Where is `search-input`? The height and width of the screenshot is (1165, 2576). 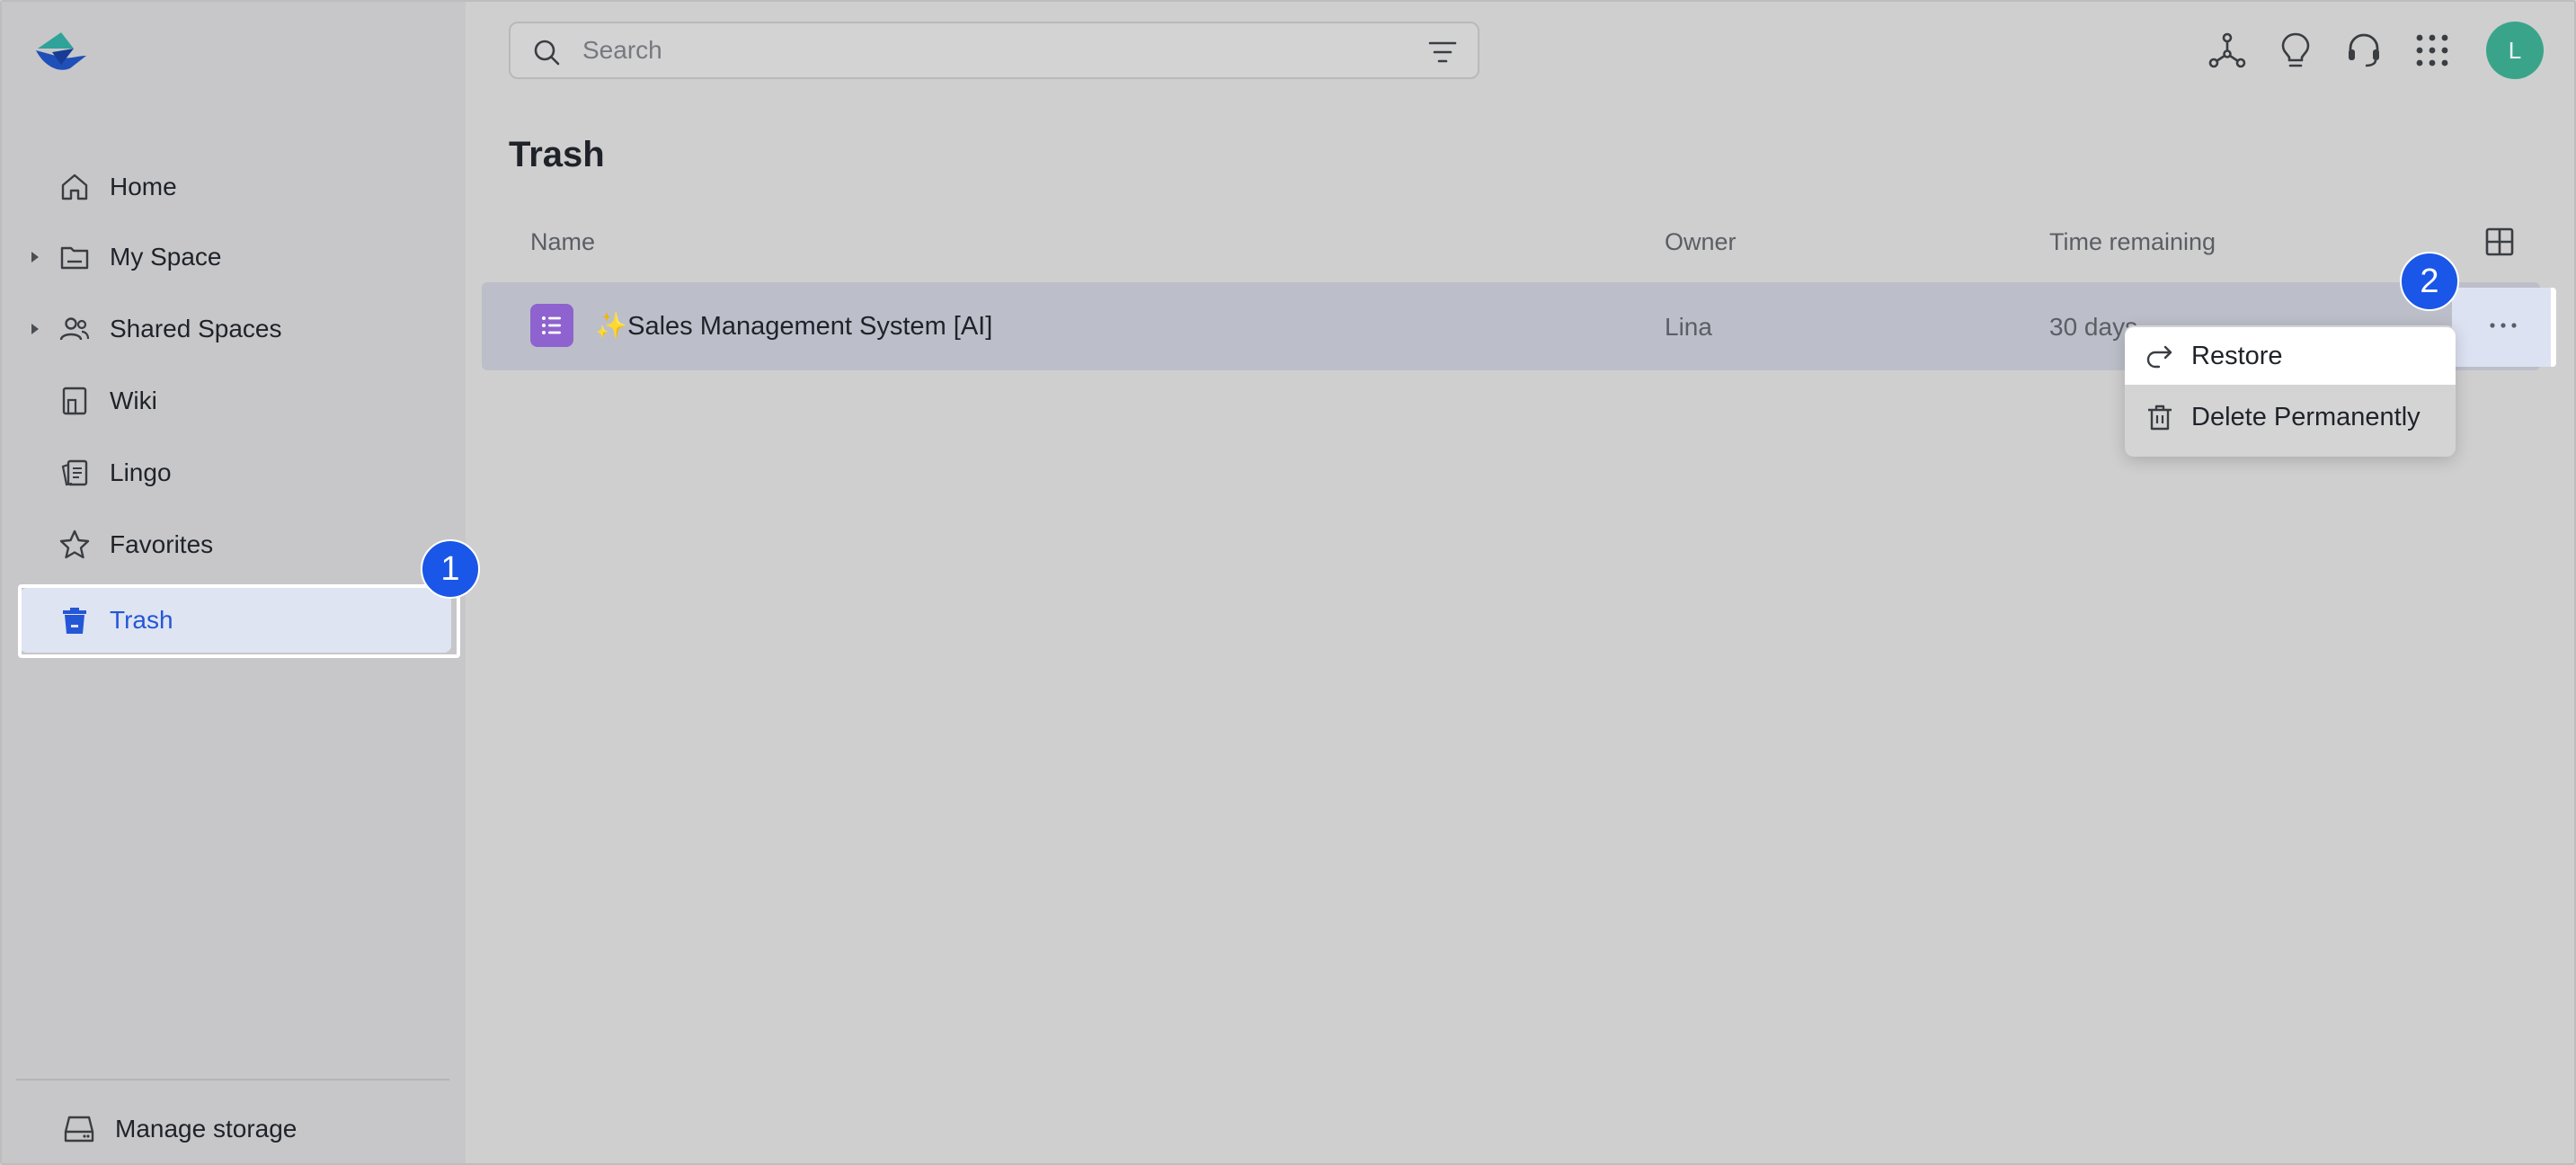
search-input is located at coordinates (977, 50).